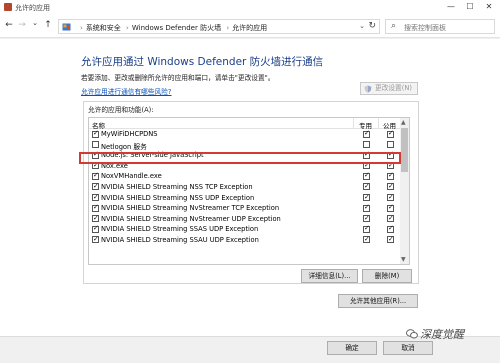 The image size is (500, 363). What do you see at coordinates (35, 23) in the screenshot?
I see `recent-locations-dropdown: ⌄` at bounding box center [35, 23].